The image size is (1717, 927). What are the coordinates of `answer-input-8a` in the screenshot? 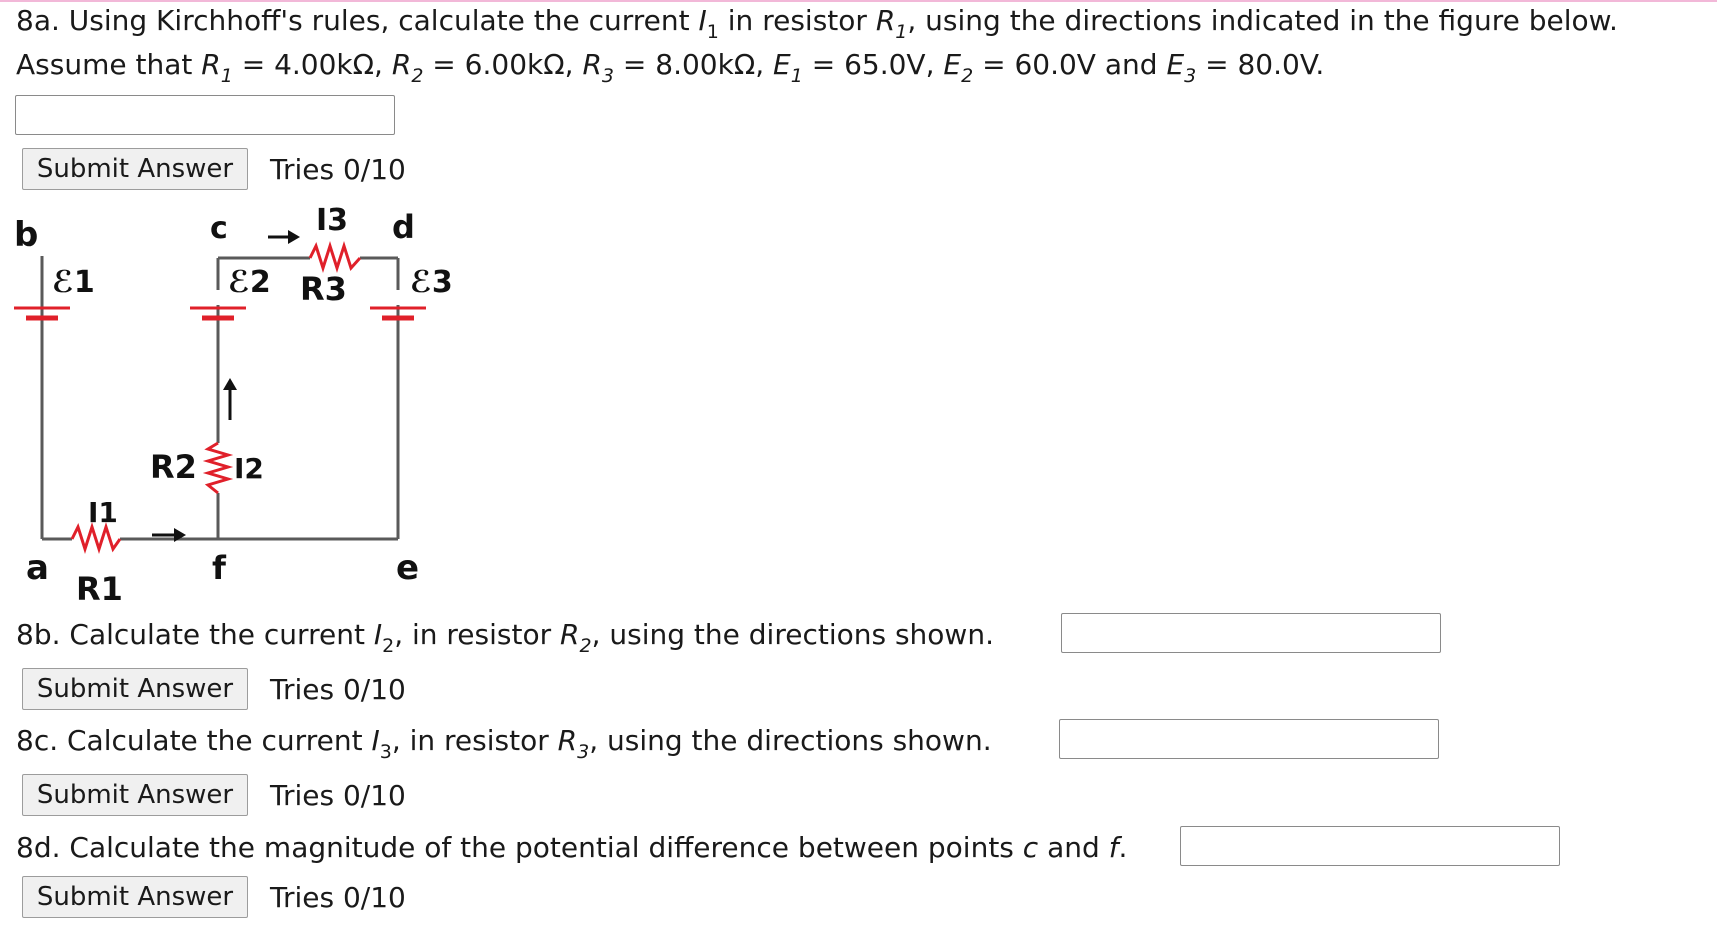 It's located at (205, 115).